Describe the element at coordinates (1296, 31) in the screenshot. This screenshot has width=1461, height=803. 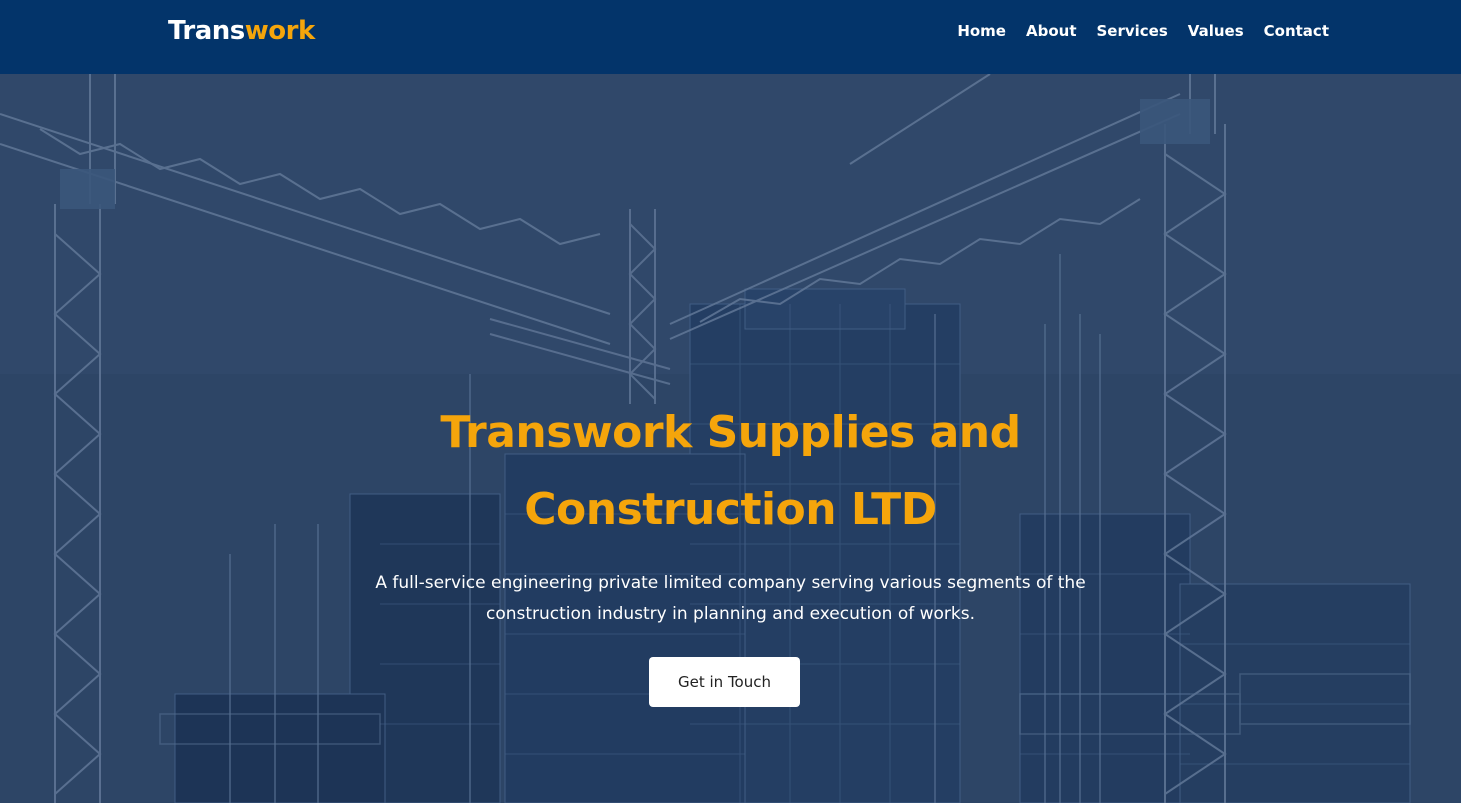
I see `nav-link-contact: Contact` at that location.